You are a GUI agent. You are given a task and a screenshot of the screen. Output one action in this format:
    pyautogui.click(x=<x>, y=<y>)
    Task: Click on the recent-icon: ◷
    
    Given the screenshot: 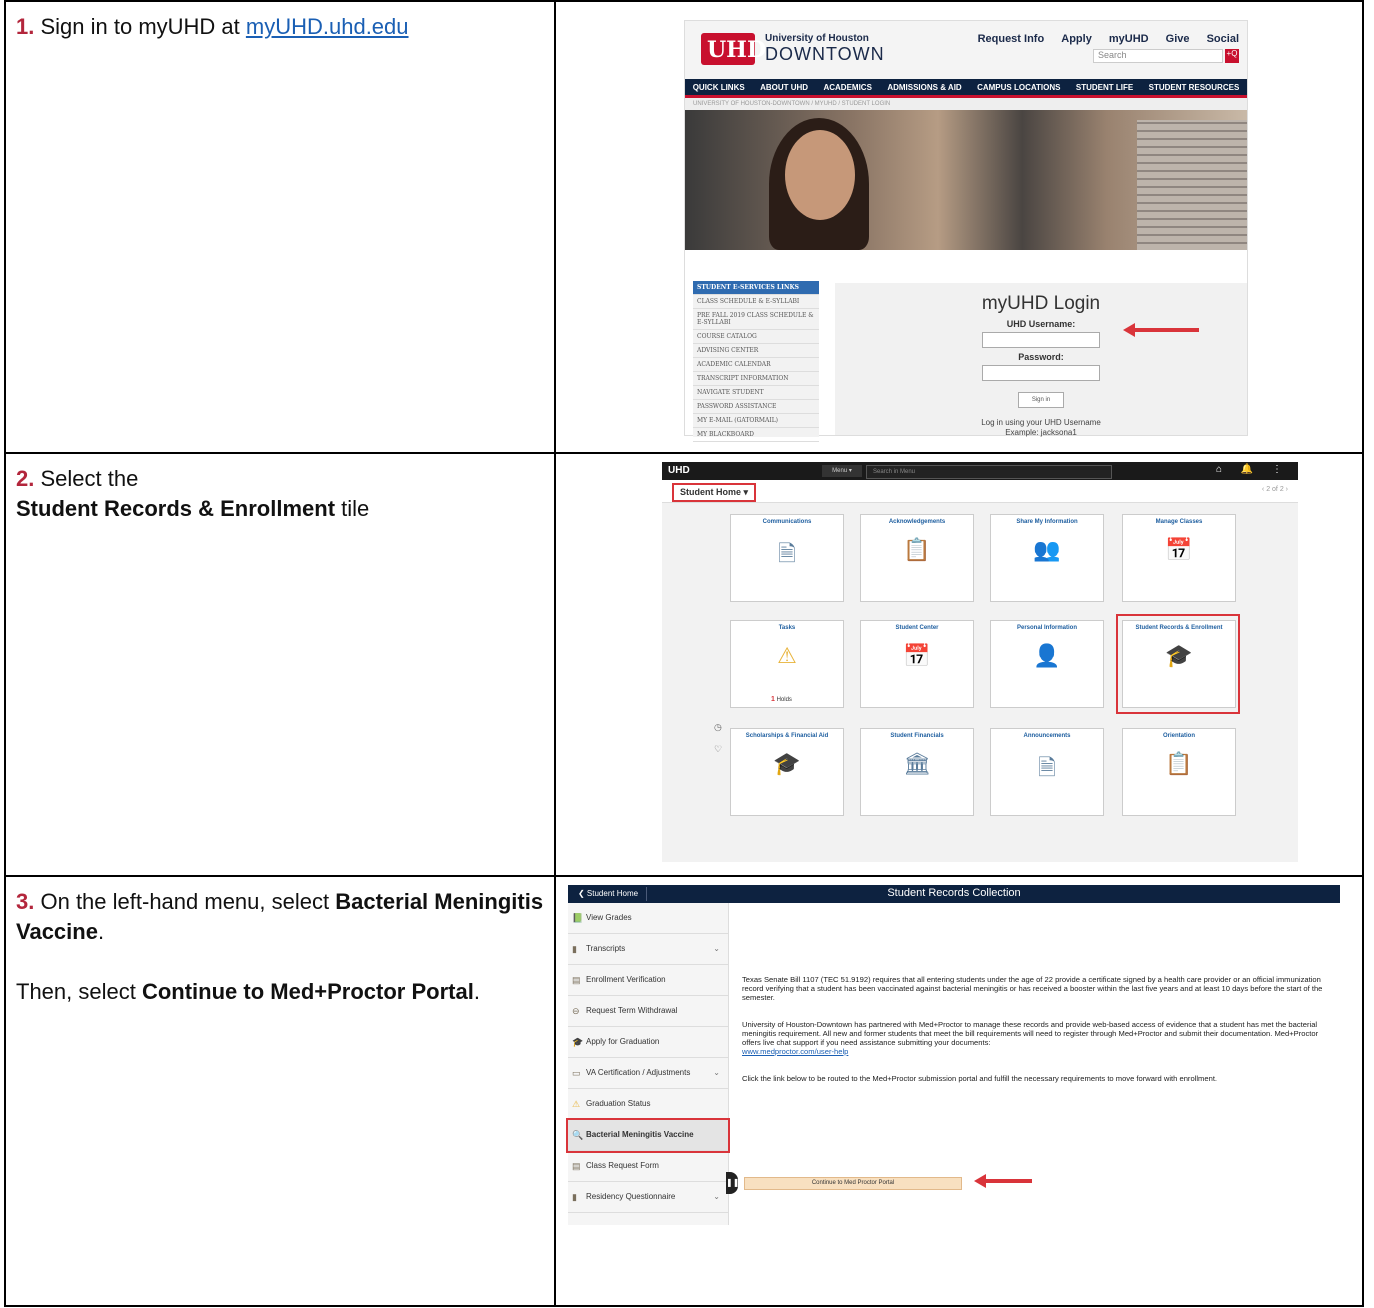 What is the action you would take?
    pyautogui.click(x=718, y=727)
    